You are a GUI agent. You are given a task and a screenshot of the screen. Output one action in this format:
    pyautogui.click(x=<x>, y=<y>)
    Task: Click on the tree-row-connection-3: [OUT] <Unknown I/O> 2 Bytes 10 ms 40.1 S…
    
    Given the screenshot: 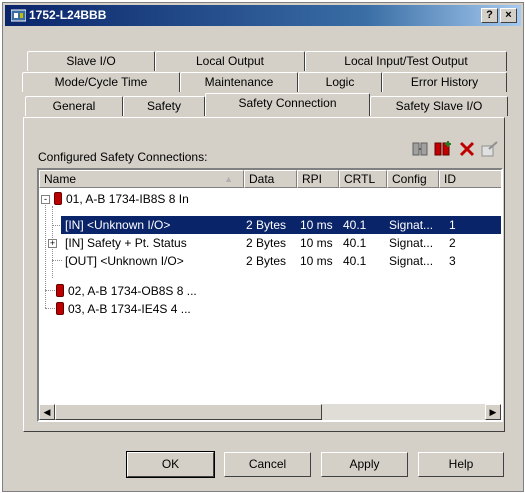 What is the action you would take?
    pyautogui.click(x=270, y=261)
    